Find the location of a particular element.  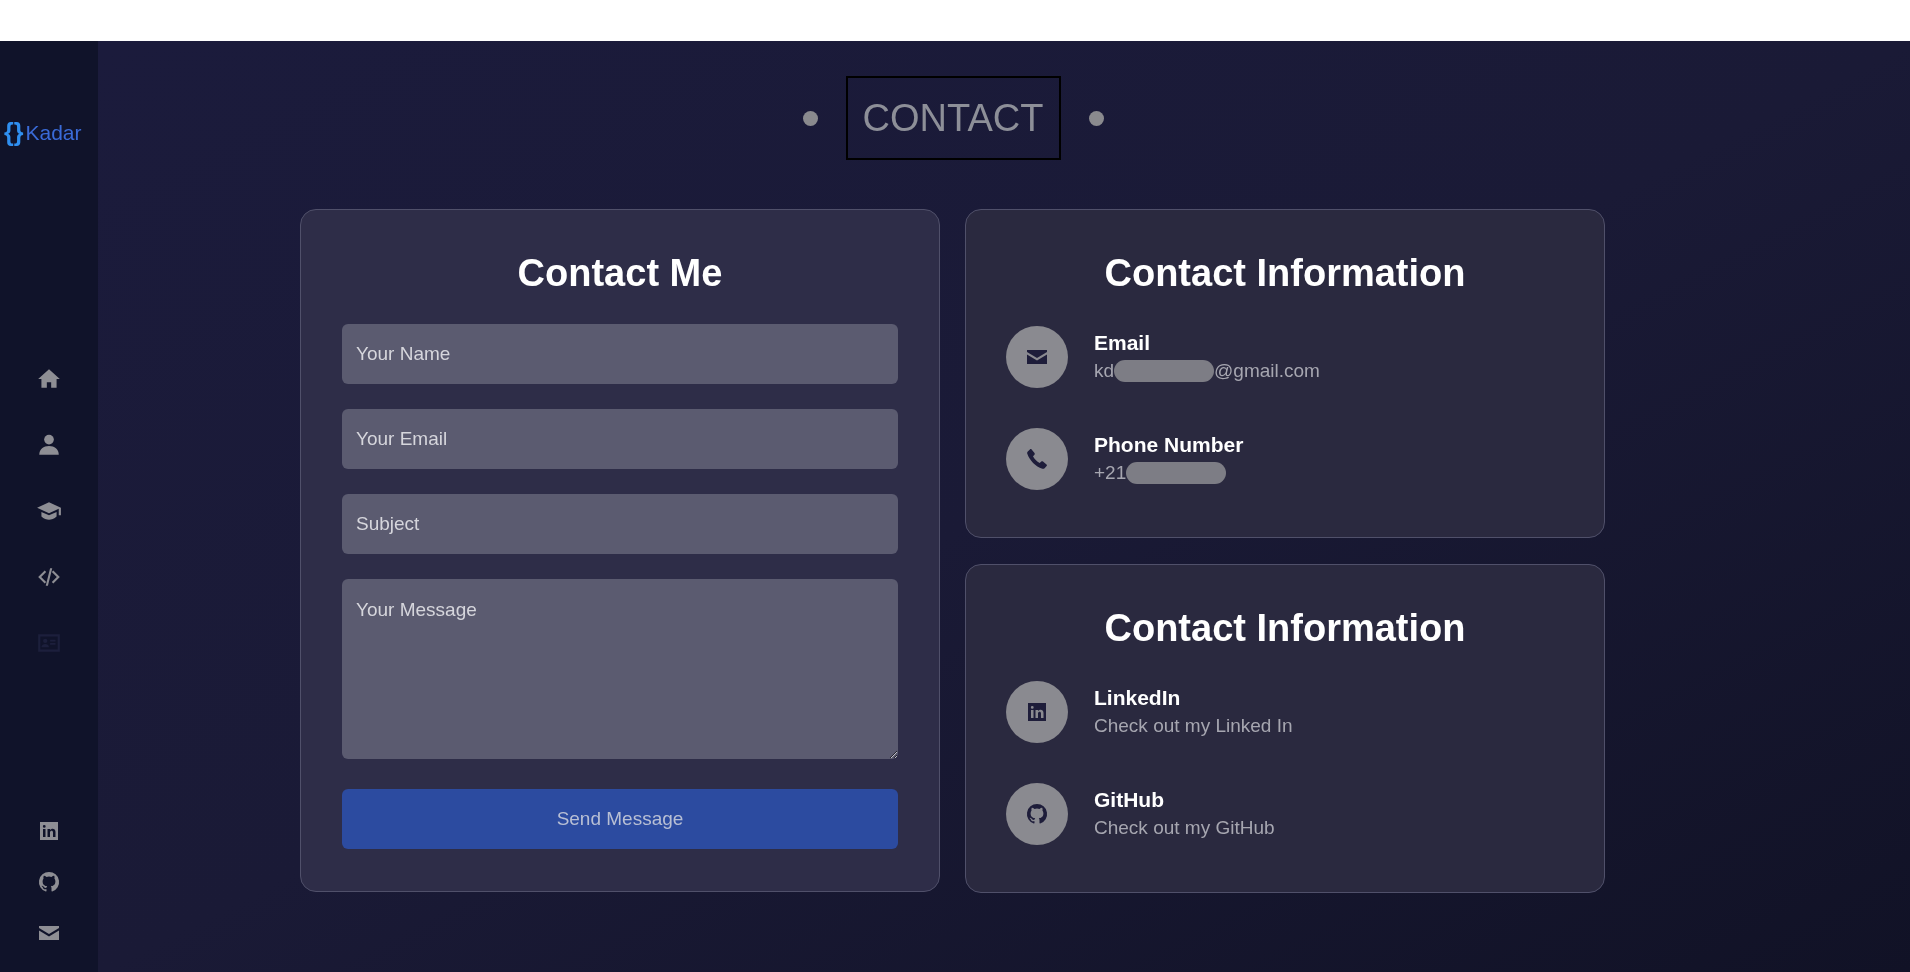

form-title: Contact Me is located at coordinates (620, 273).